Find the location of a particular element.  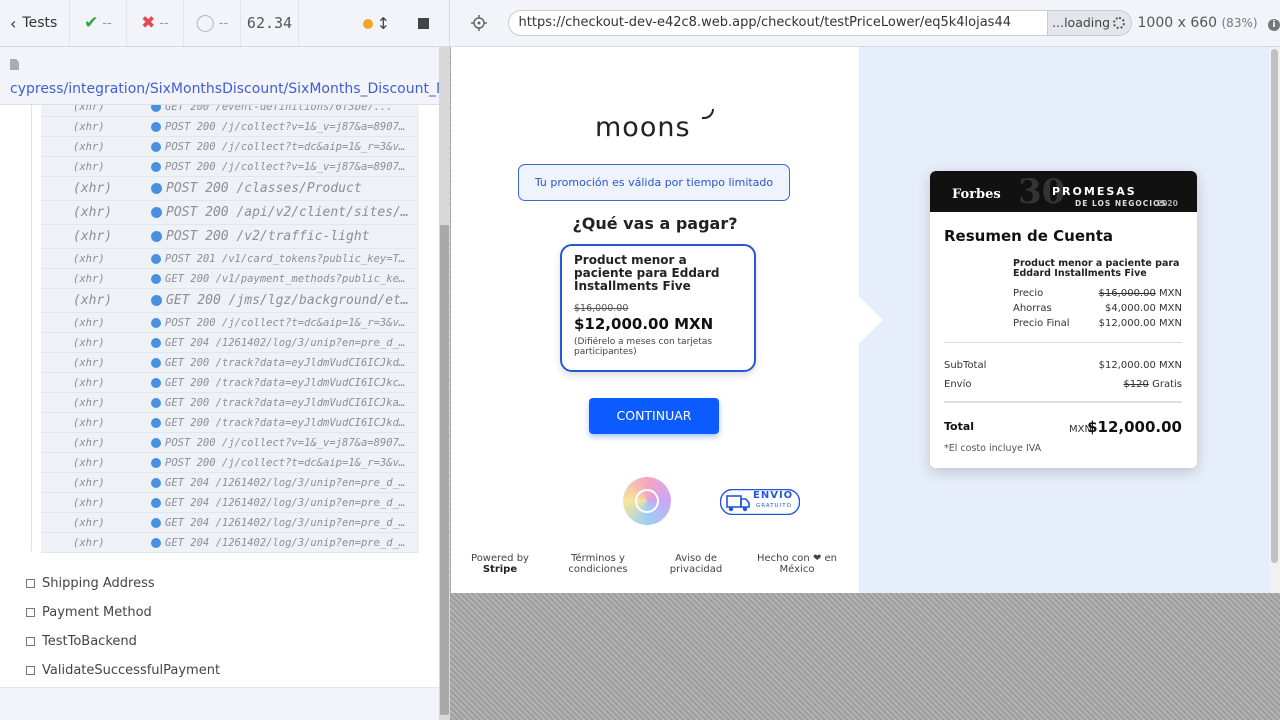

seal-inner-ring is located at coordinates (647, 501).